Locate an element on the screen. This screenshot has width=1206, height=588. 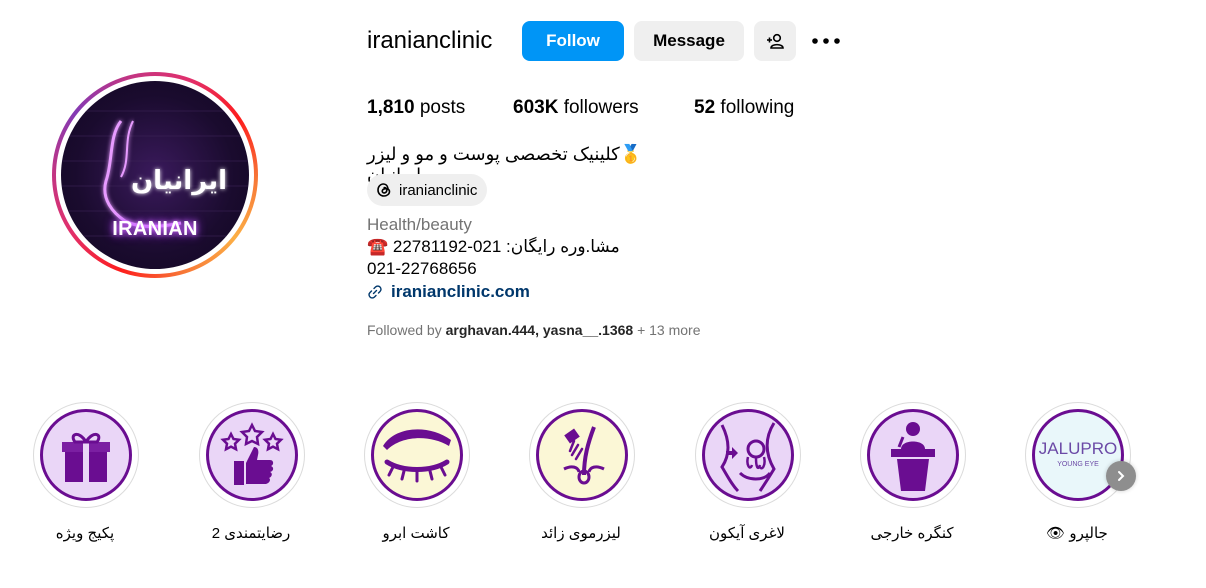
highlight-label: لاغری آیکون is located at coordinates (747, 533).